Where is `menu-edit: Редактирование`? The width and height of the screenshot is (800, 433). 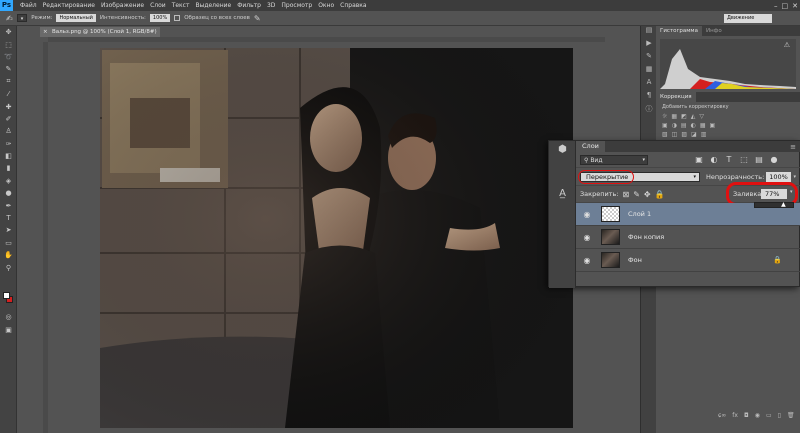
menu-edit: Редактирование is located at coordinates (69, 5).